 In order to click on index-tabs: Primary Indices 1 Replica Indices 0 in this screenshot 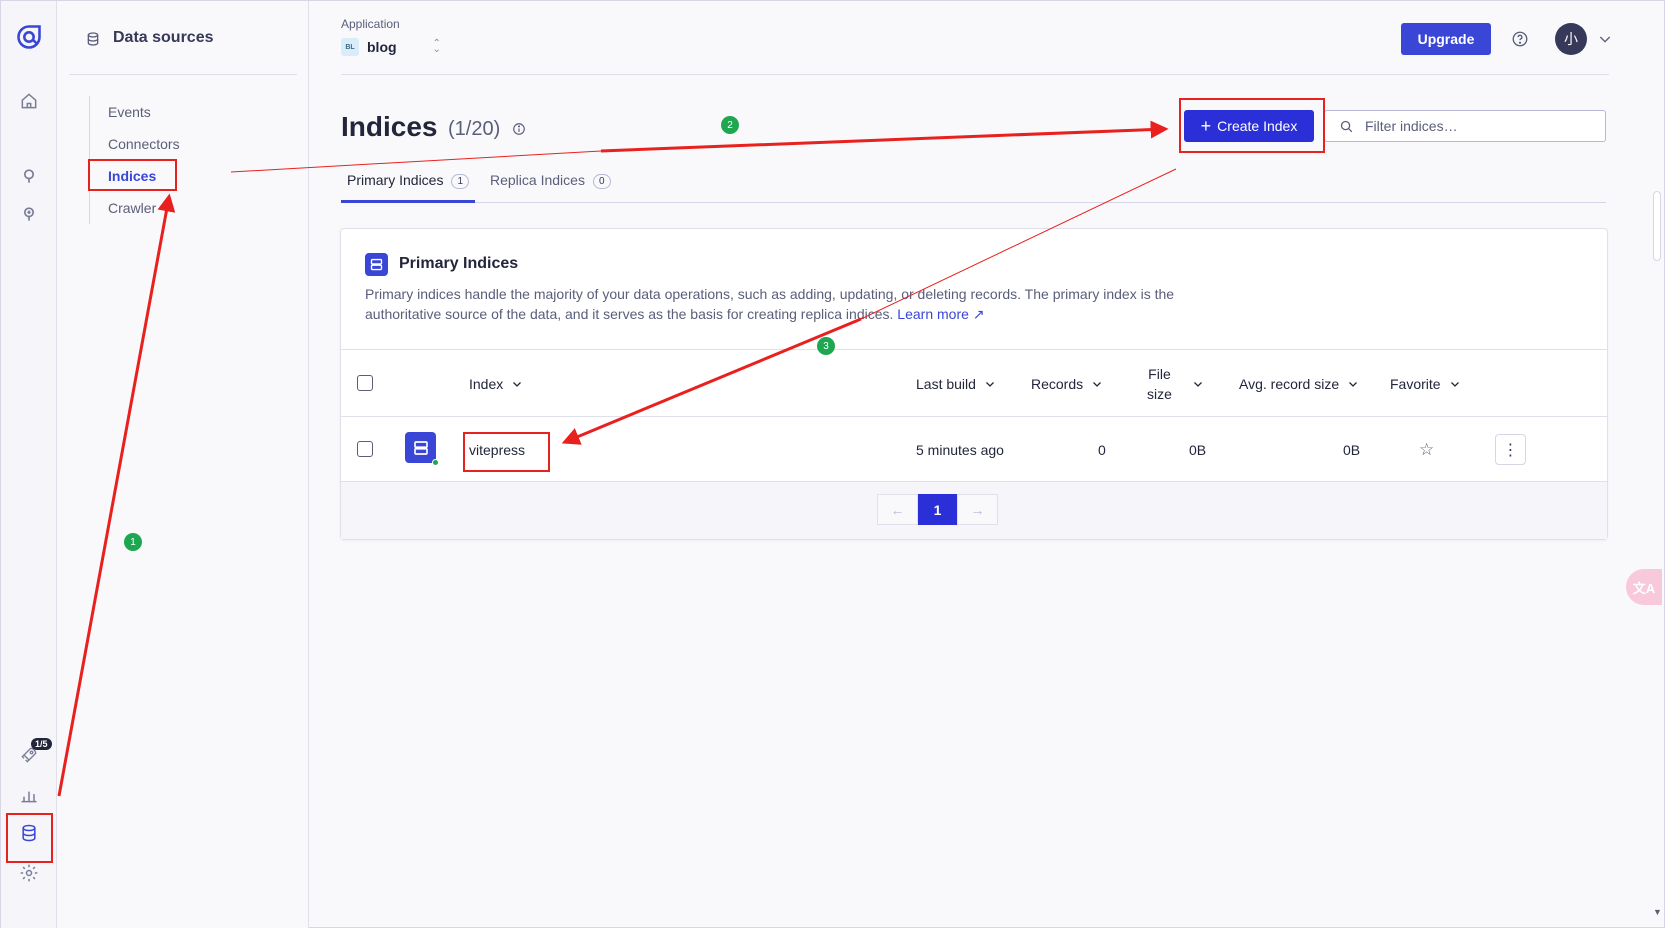, I will do `click(973, 184)`.